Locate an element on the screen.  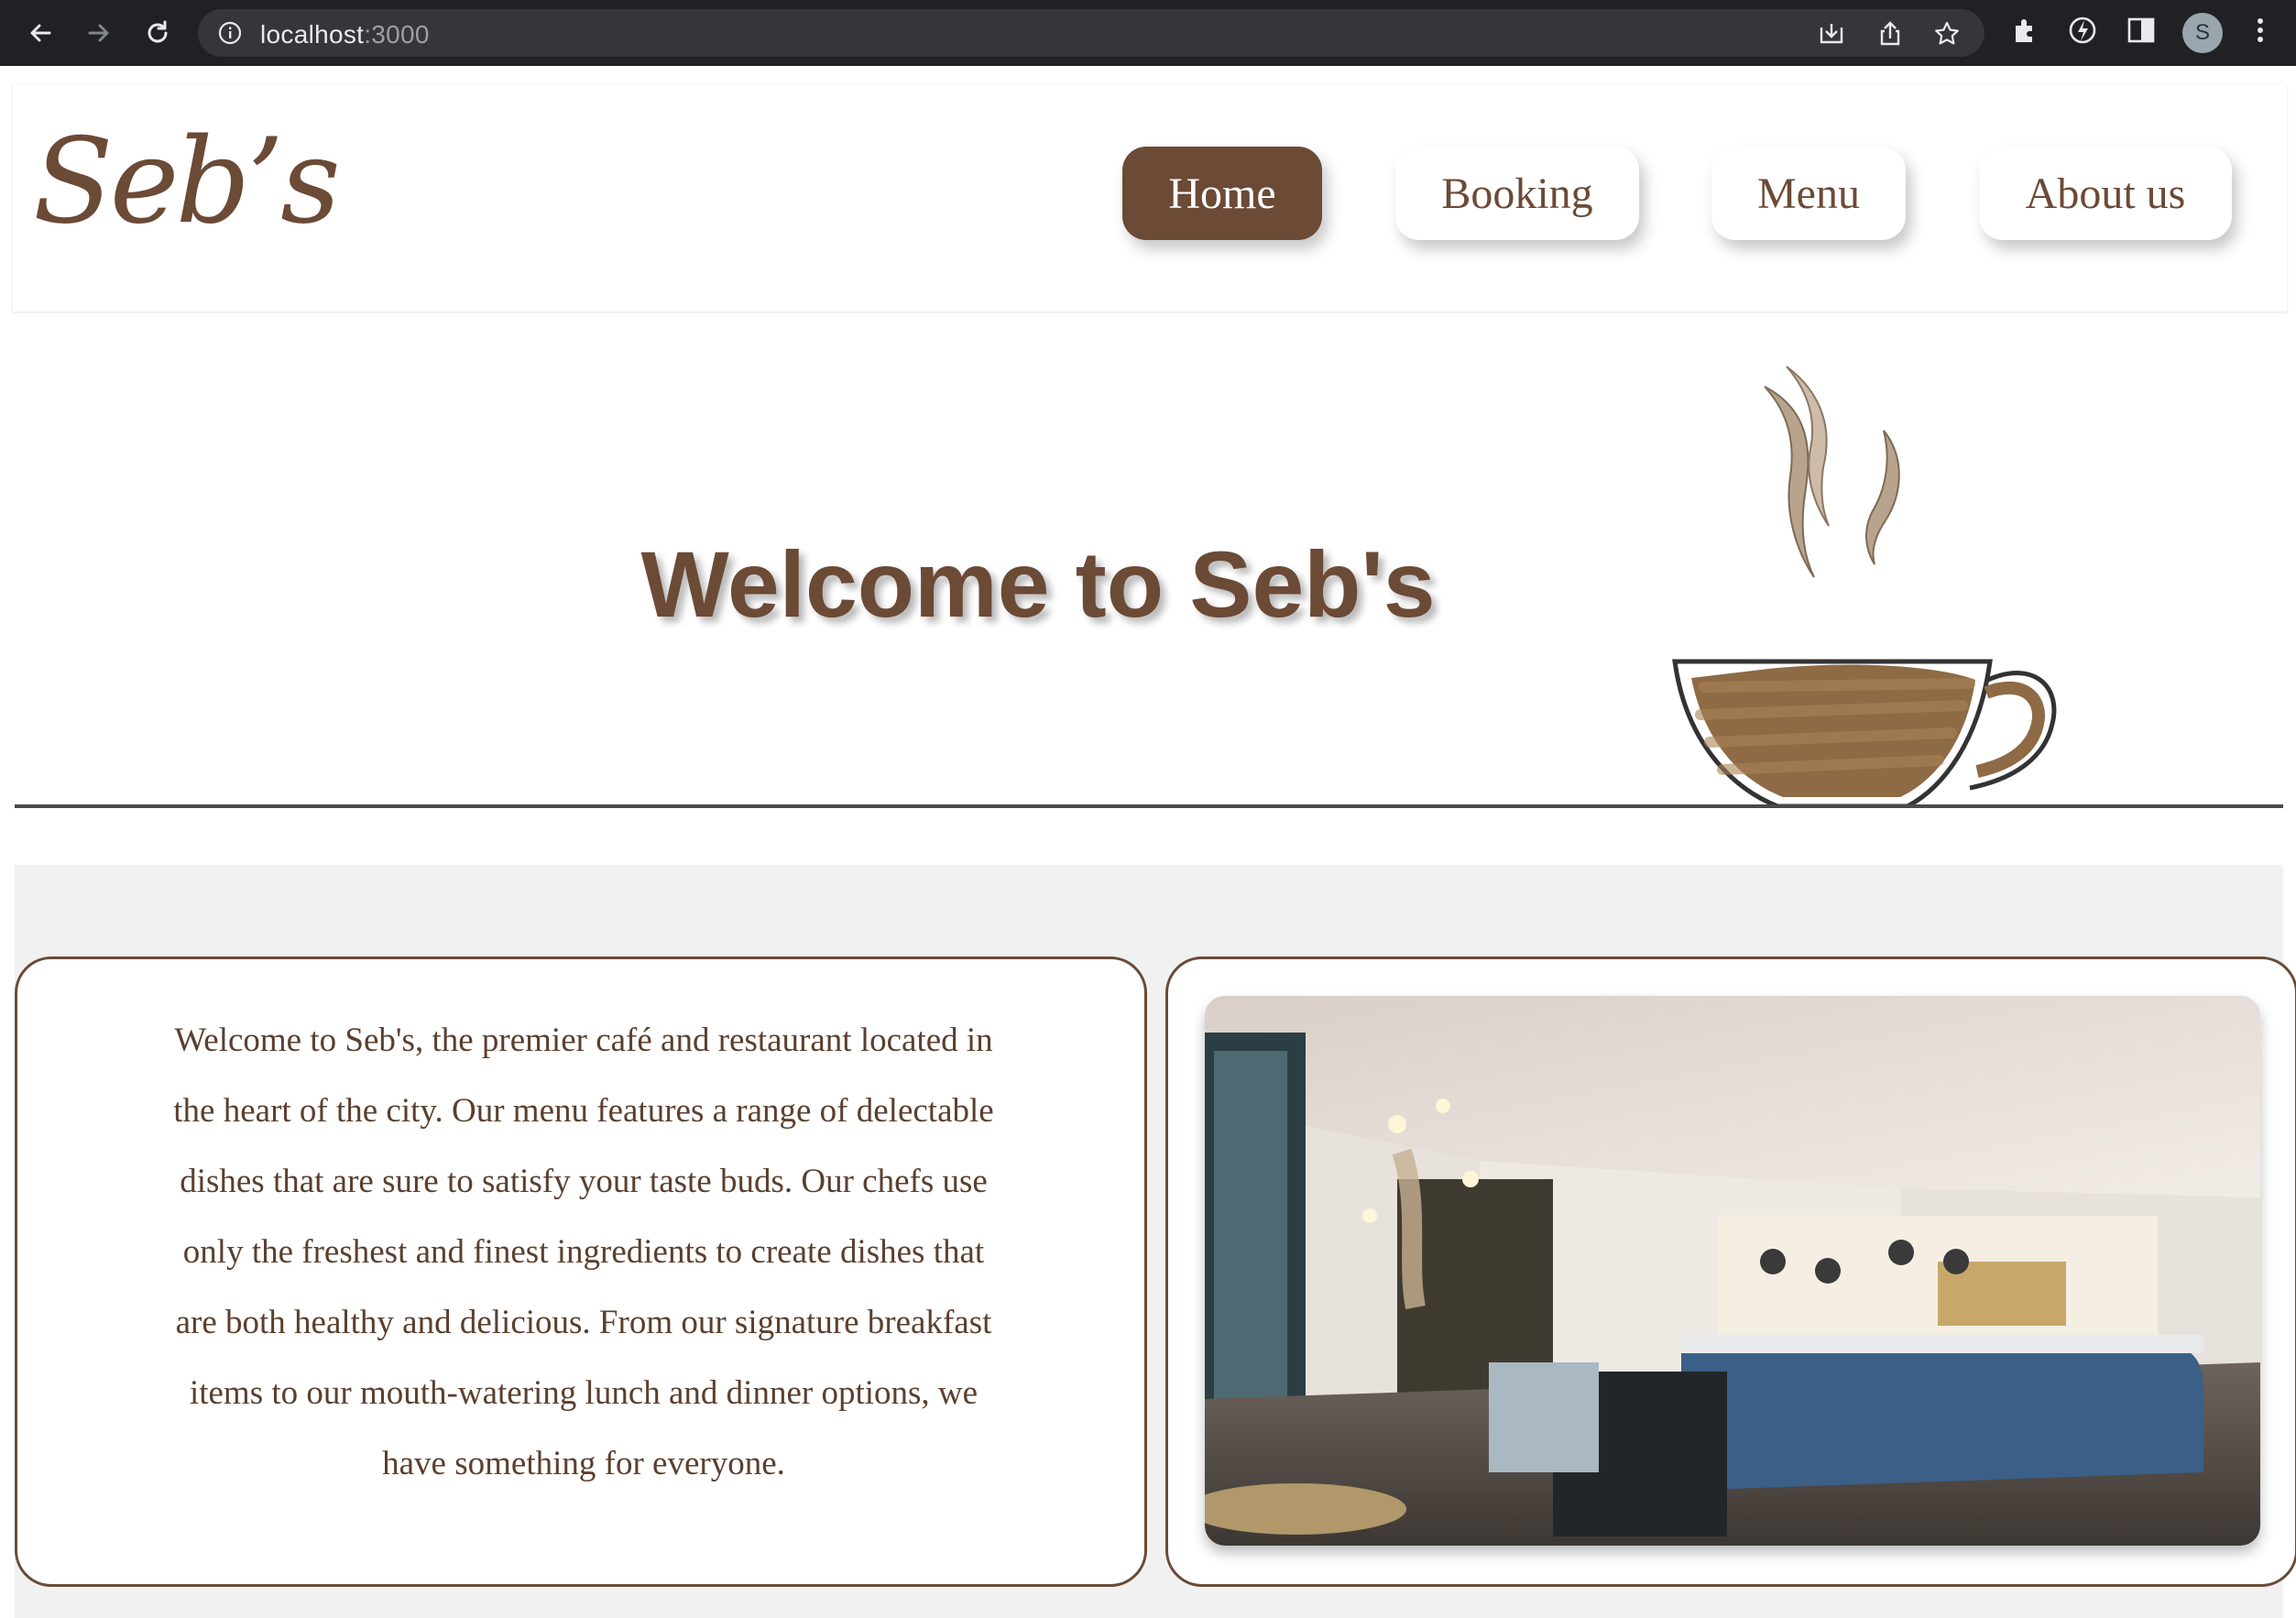
coffee-cup-icon is located at coordinates (1865, 587).